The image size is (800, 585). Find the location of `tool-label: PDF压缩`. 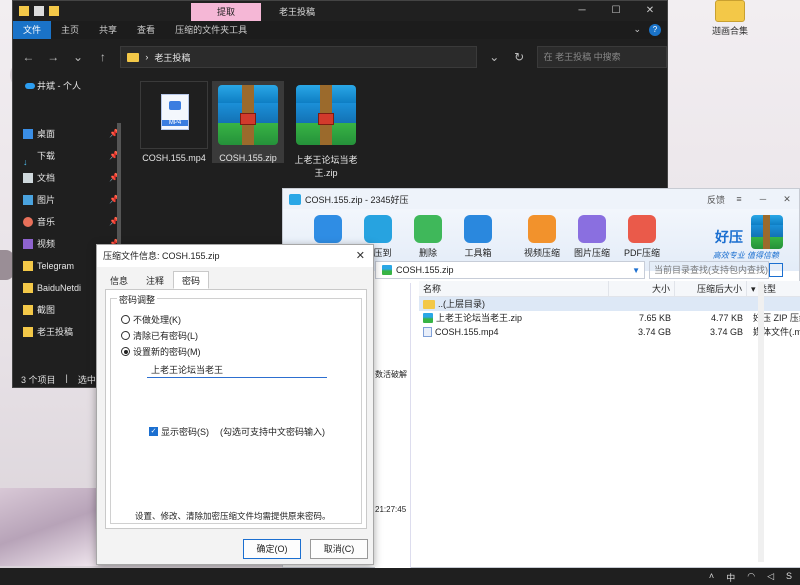

tool-label: PDF压缩 is located at coordinates (641, 253).